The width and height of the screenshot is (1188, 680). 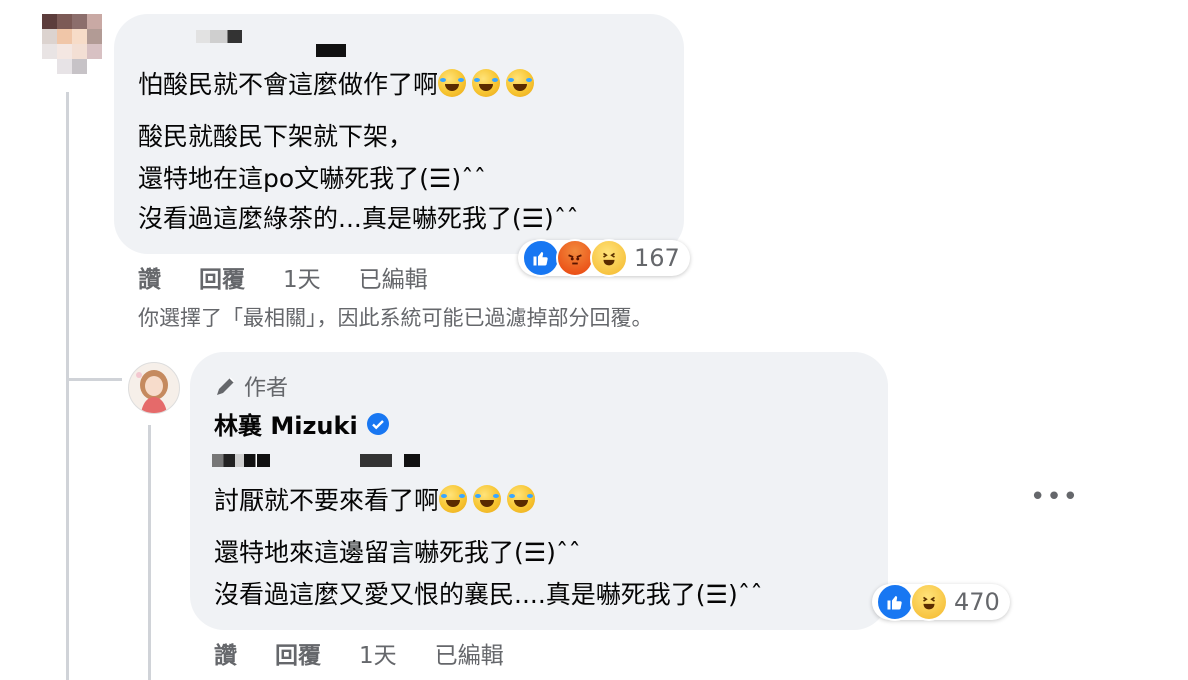 What do you see at coordinates (378, 424) in the screenshot?
I see `verified-badge-icon` at bounding box center [378, 424].